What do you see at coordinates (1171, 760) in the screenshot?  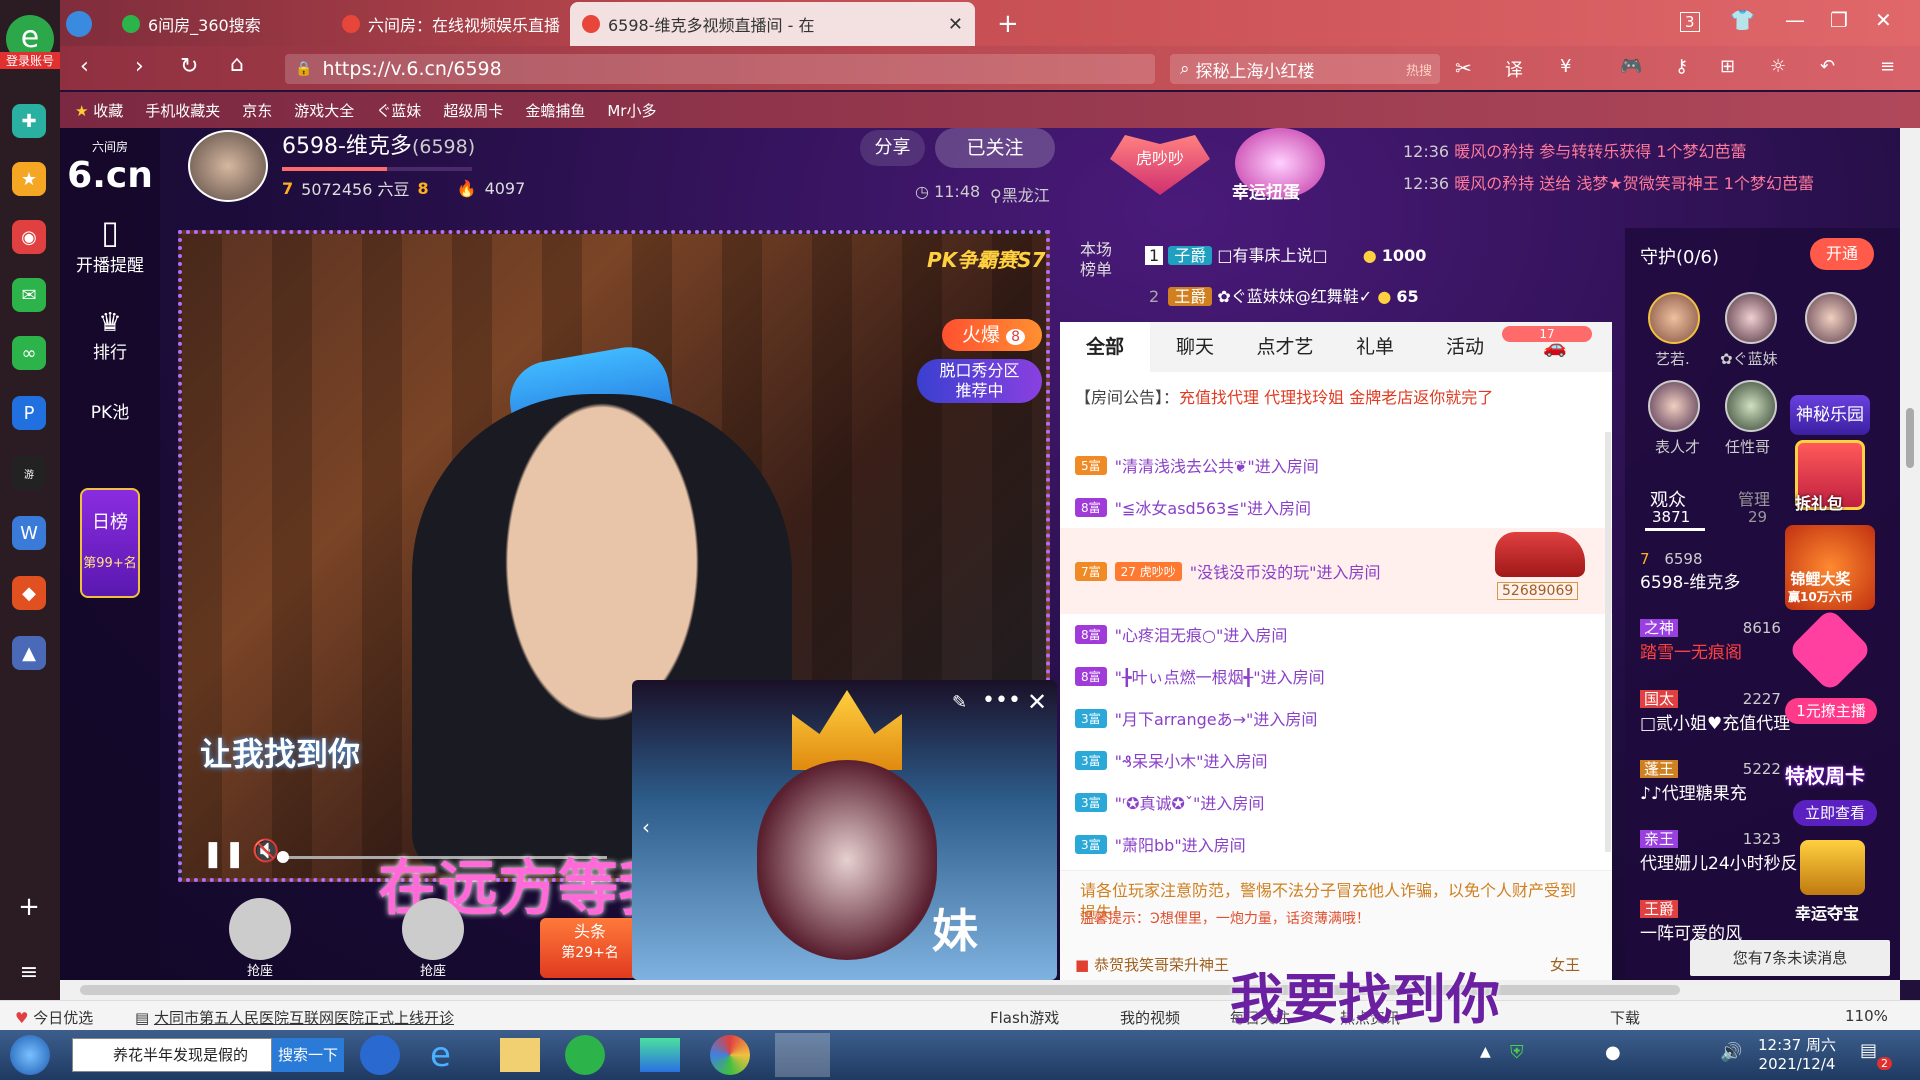 I see `chat-message: 3富 "₰呆呆小木"进入房间` at bounding box center [1171, 760].